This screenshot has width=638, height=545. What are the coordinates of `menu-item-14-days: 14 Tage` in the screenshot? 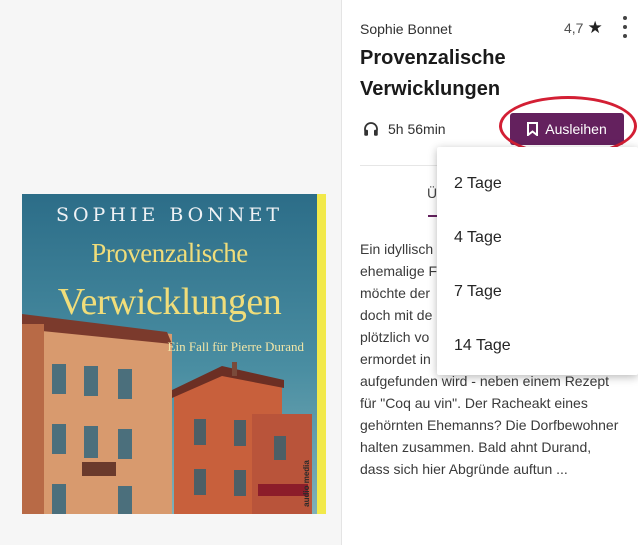 It's located at (537, 346).